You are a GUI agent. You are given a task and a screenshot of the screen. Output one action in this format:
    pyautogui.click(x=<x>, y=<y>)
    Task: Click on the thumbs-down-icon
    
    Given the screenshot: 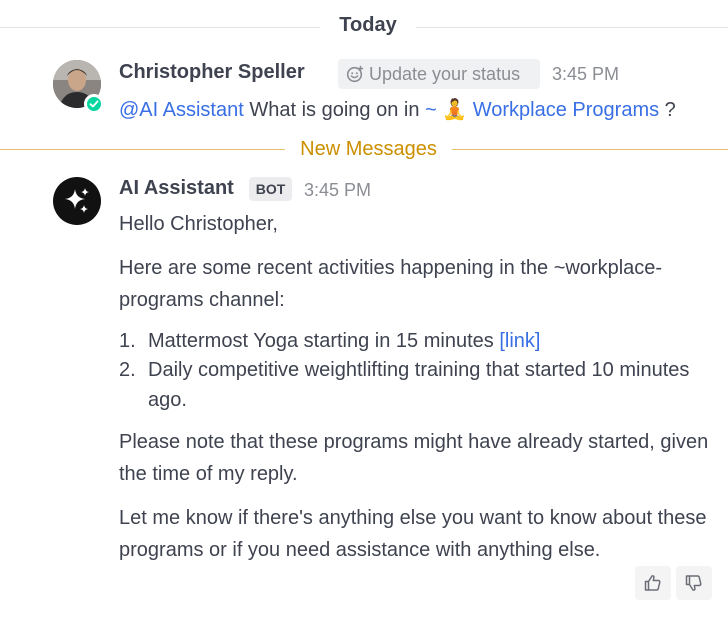 What is the action you would take?
    pyautogui.click(x=693, y=583)
    